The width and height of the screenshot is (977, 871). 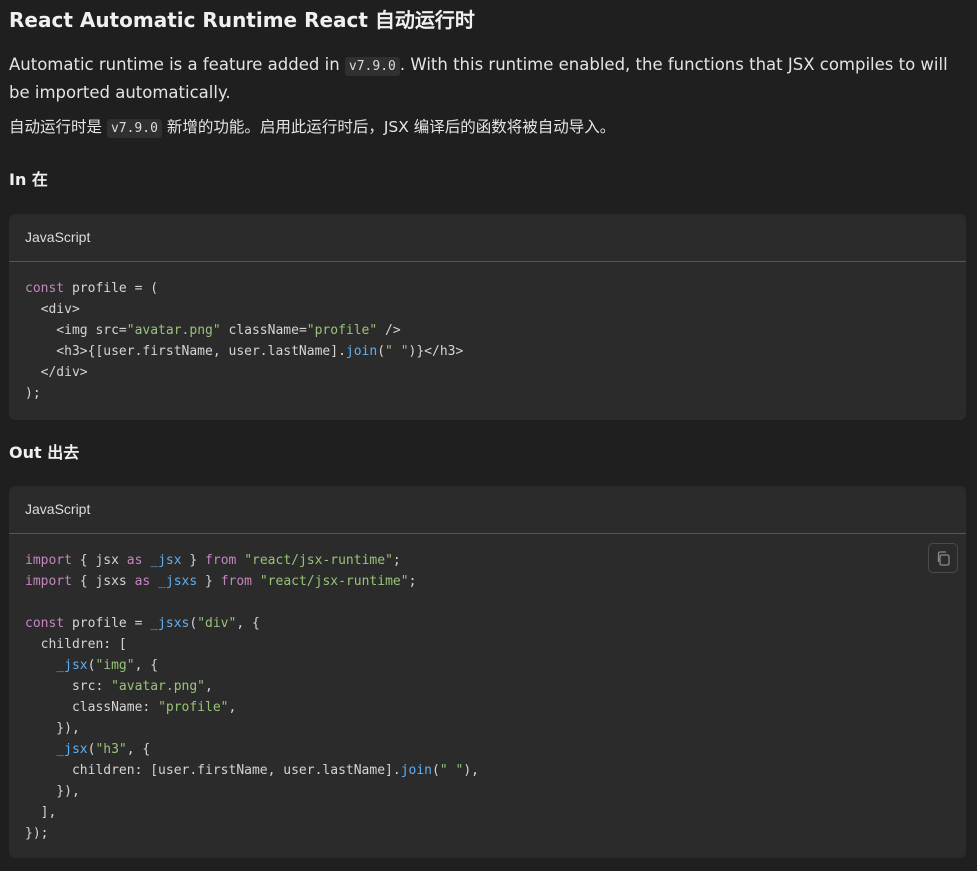 I want to click on page-title: React Automatic Runtime React 自动运行时, so click(x=242, y=20).